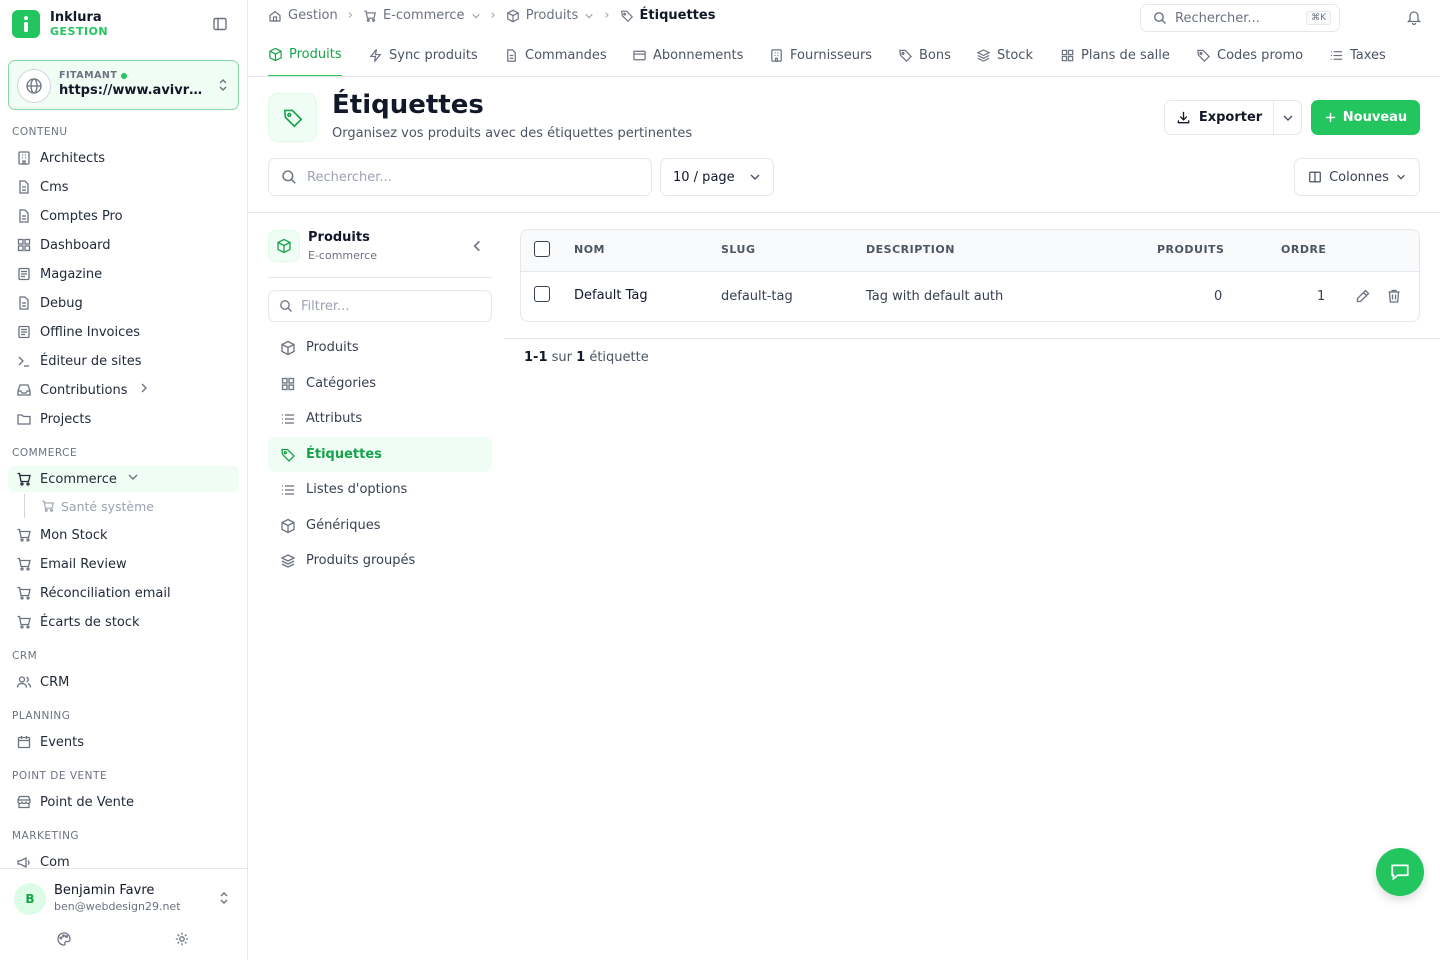 The width and height of the screenshot is (1440, 960). I want to click on home-icon, so click(275, 16).